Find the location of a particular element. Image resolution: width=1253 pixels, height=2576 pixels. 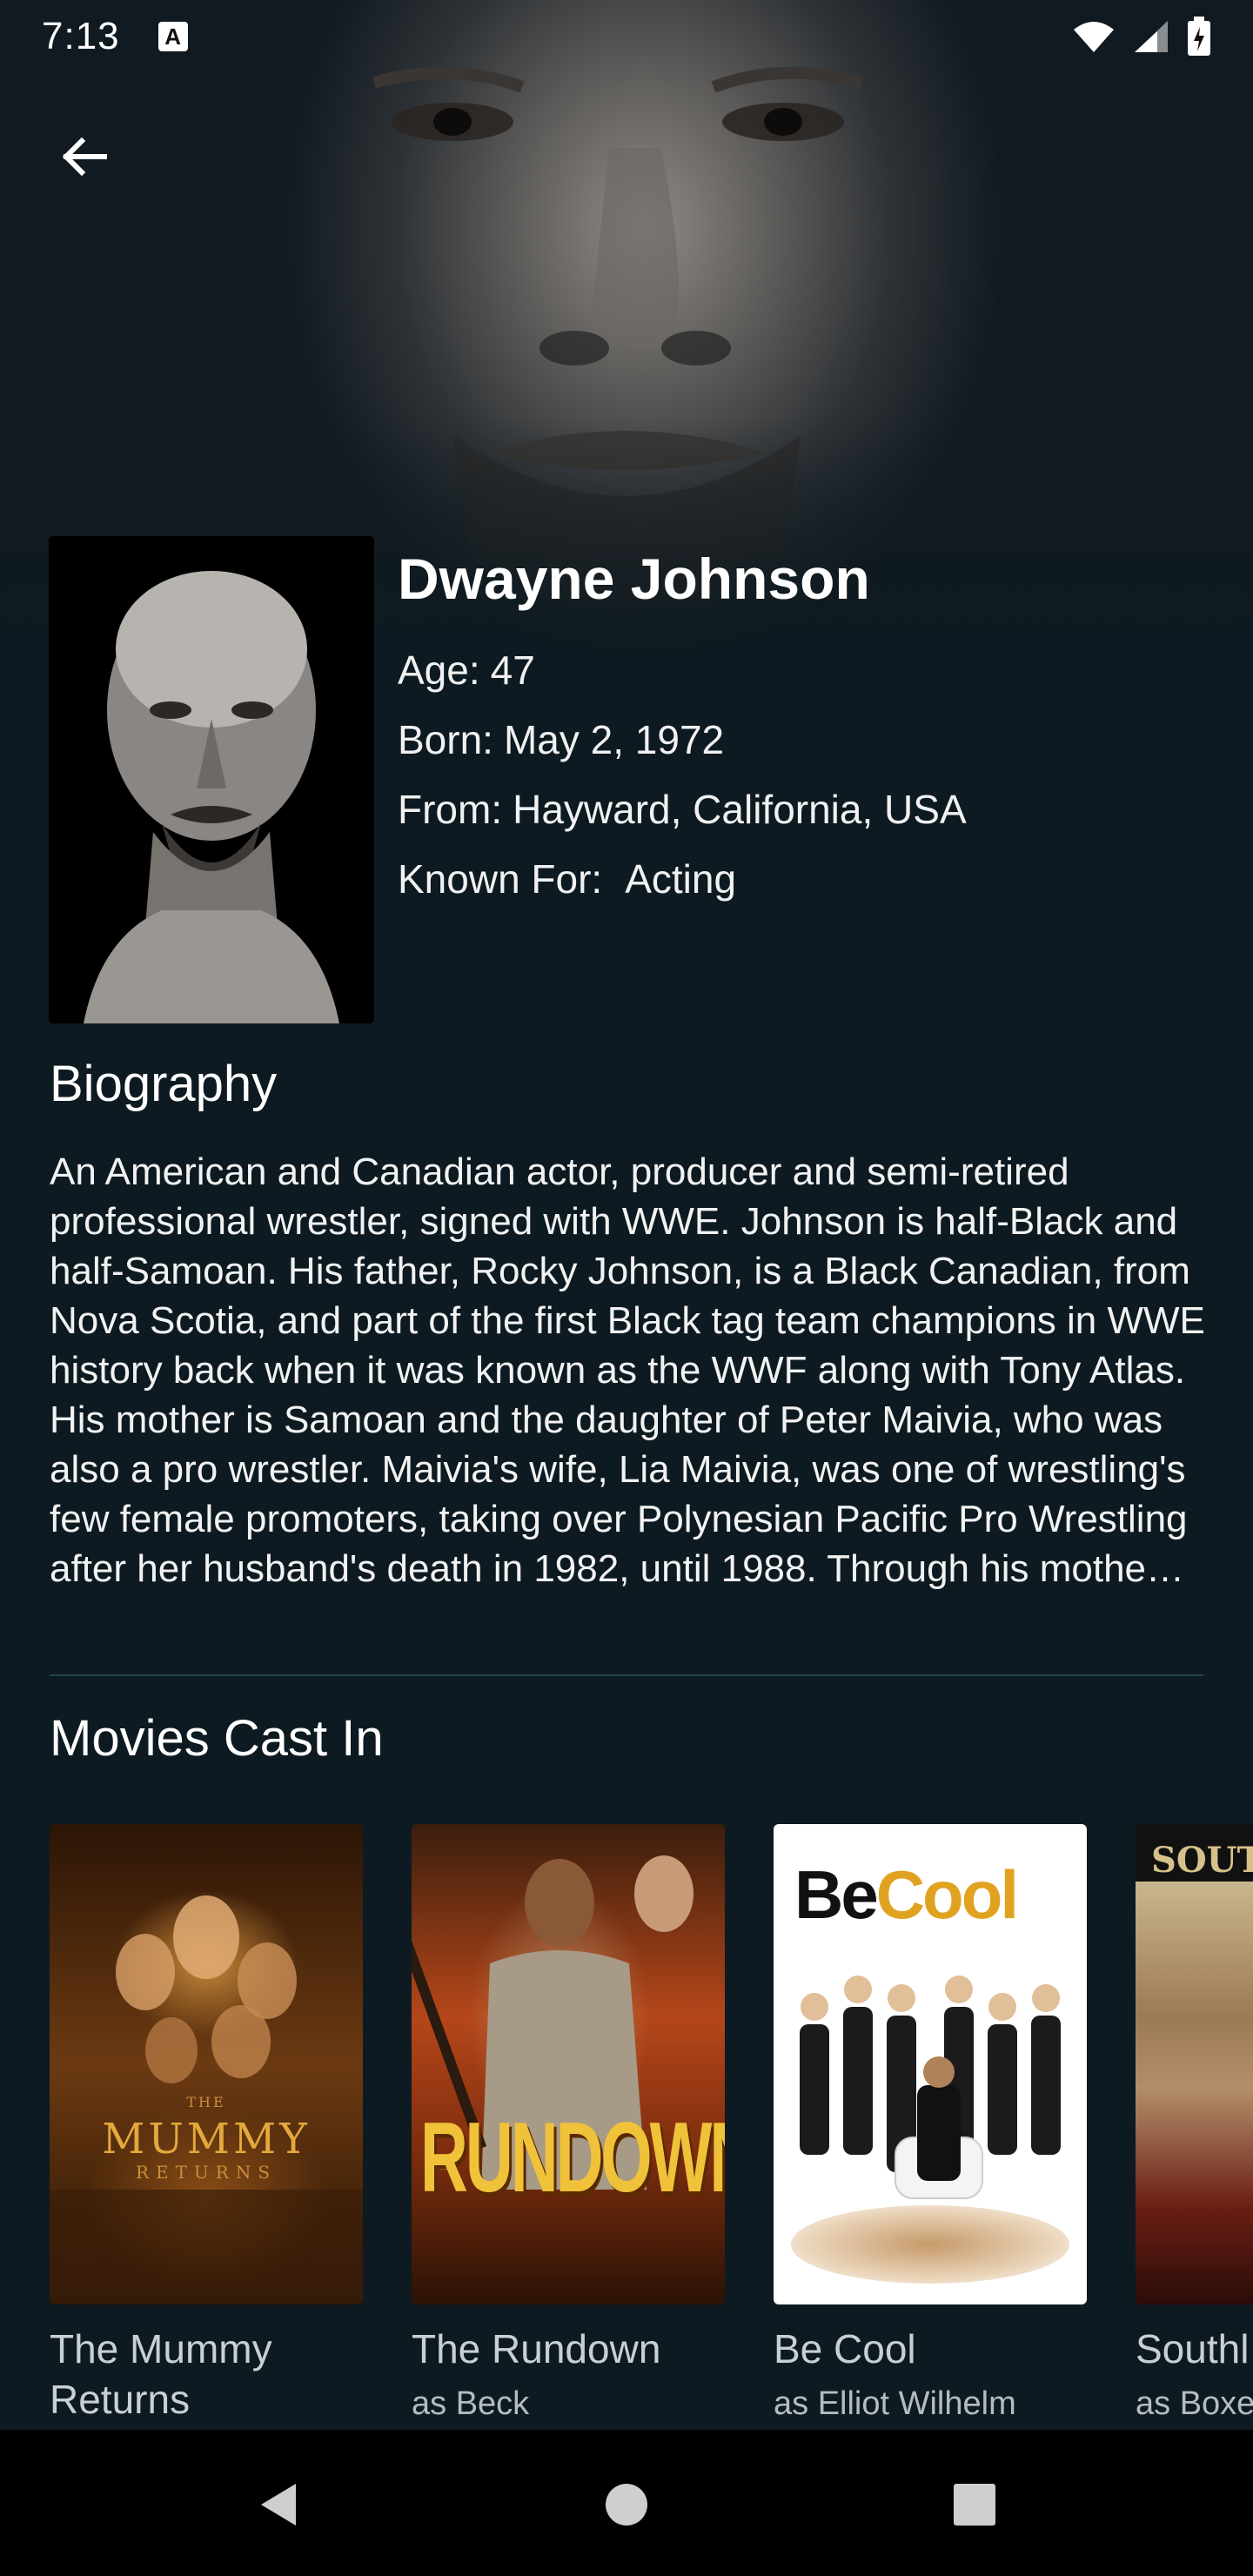

system-nav-bar is located at coordinates (626, 2503).